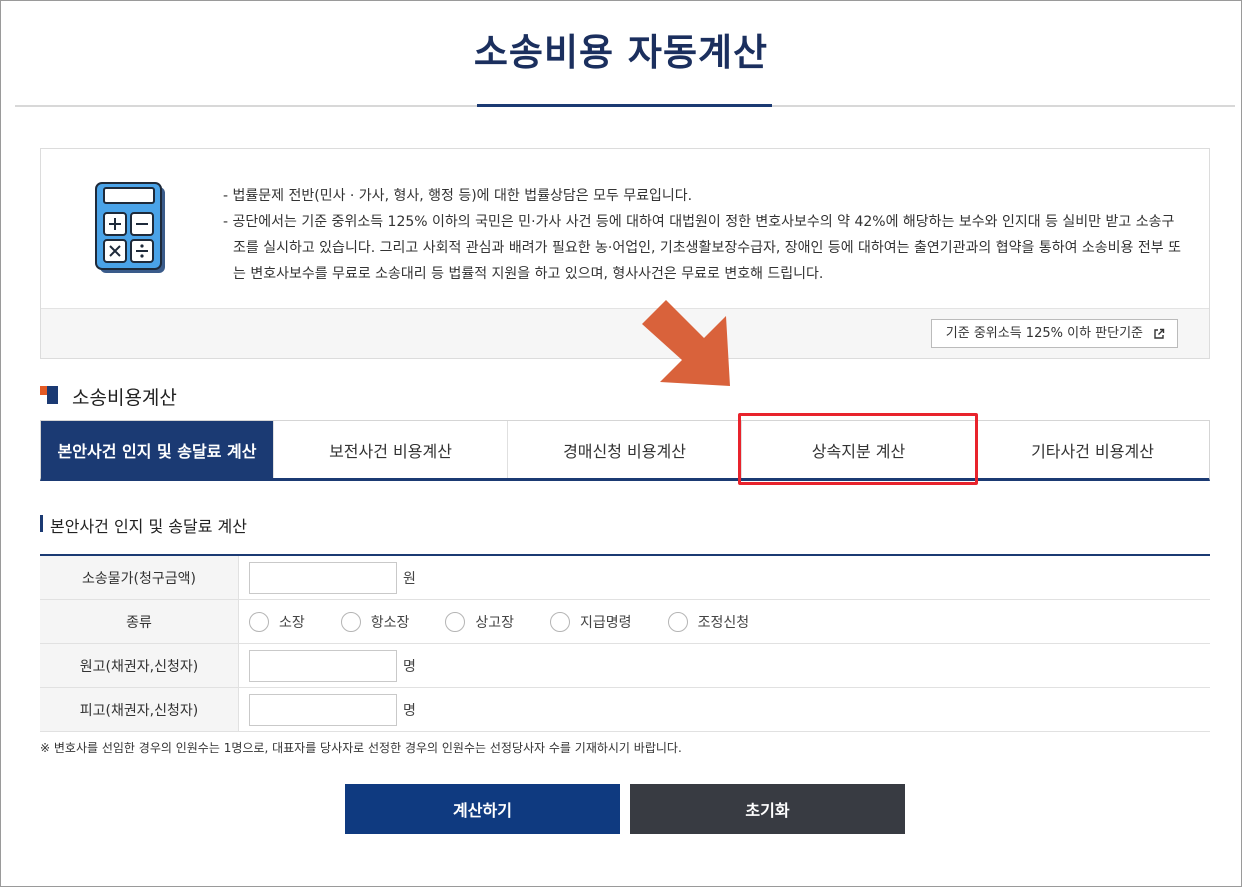  What do you see at coordinates (724, 577) in the screenshot?
I see `amount-field-cell: 원` at bounding box center [724, 577].